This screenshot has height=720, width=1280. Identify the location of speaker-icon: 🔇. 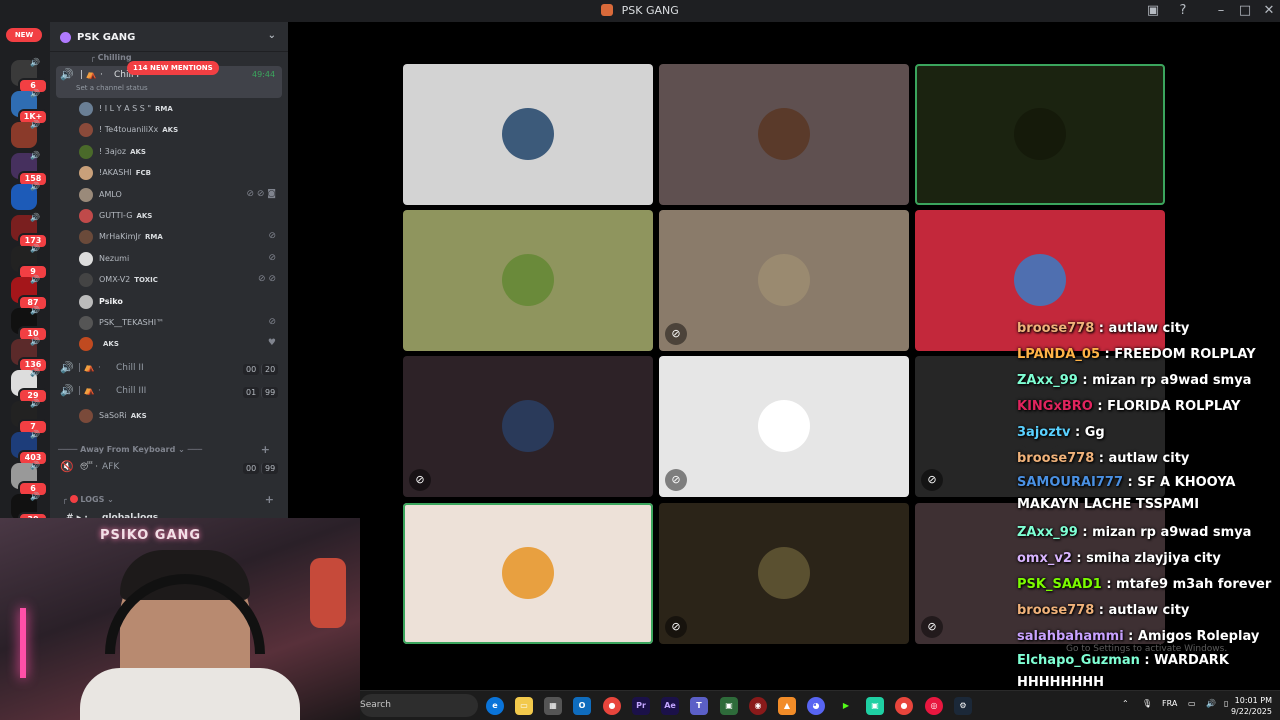
(67, 466).